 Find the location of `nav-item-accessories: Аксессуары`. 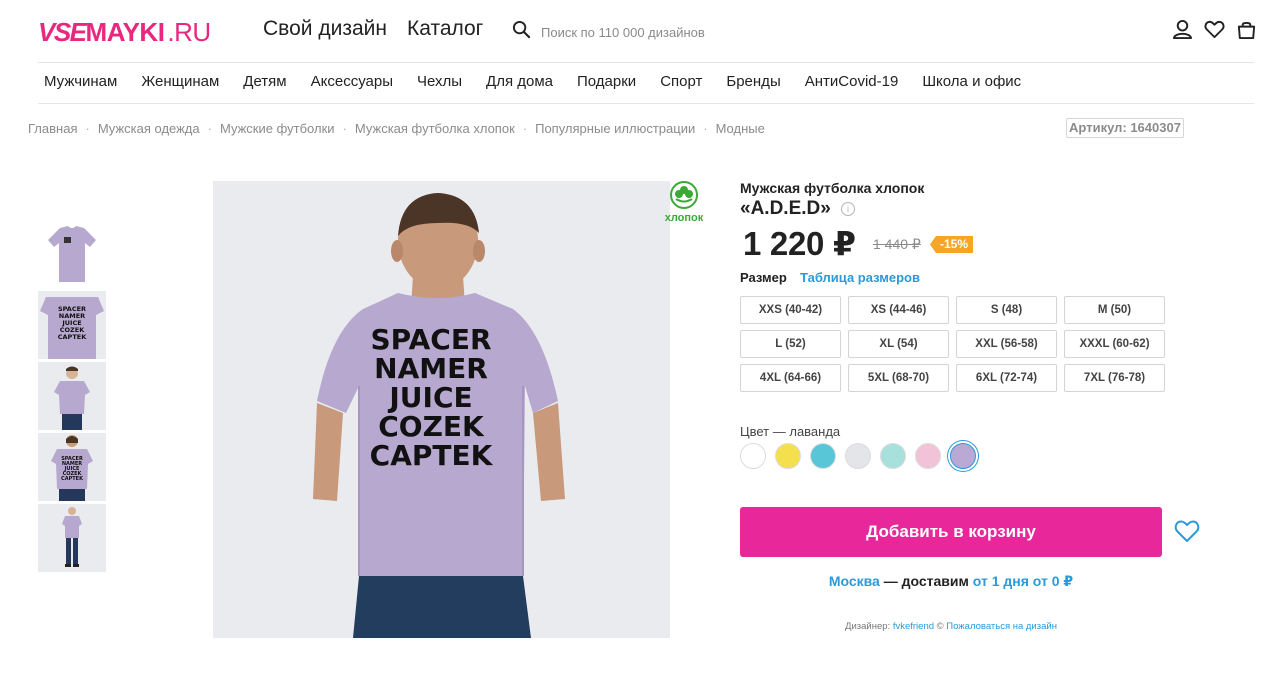

nav-item-accessories: Аксессуары is located at coordinates (352, 81).